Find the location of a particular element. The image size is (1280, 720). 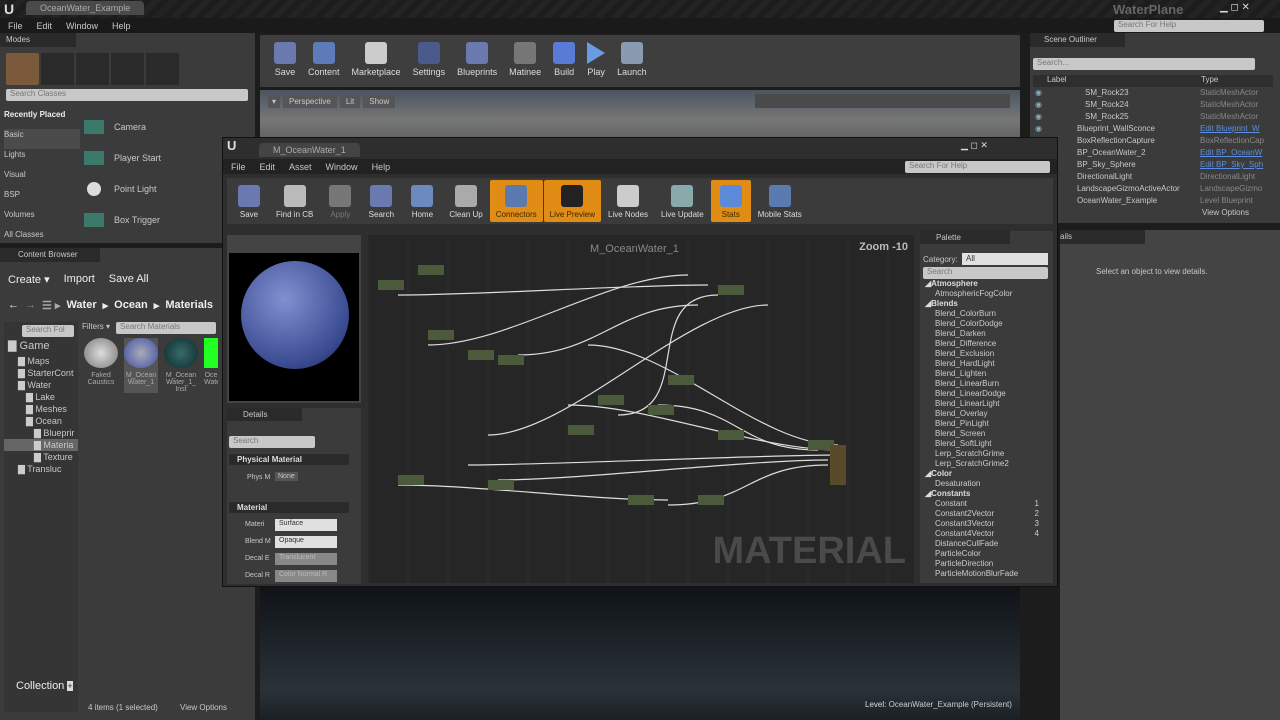

toolbar-live-update-button: Live Update is located at coordinates (682, 201).